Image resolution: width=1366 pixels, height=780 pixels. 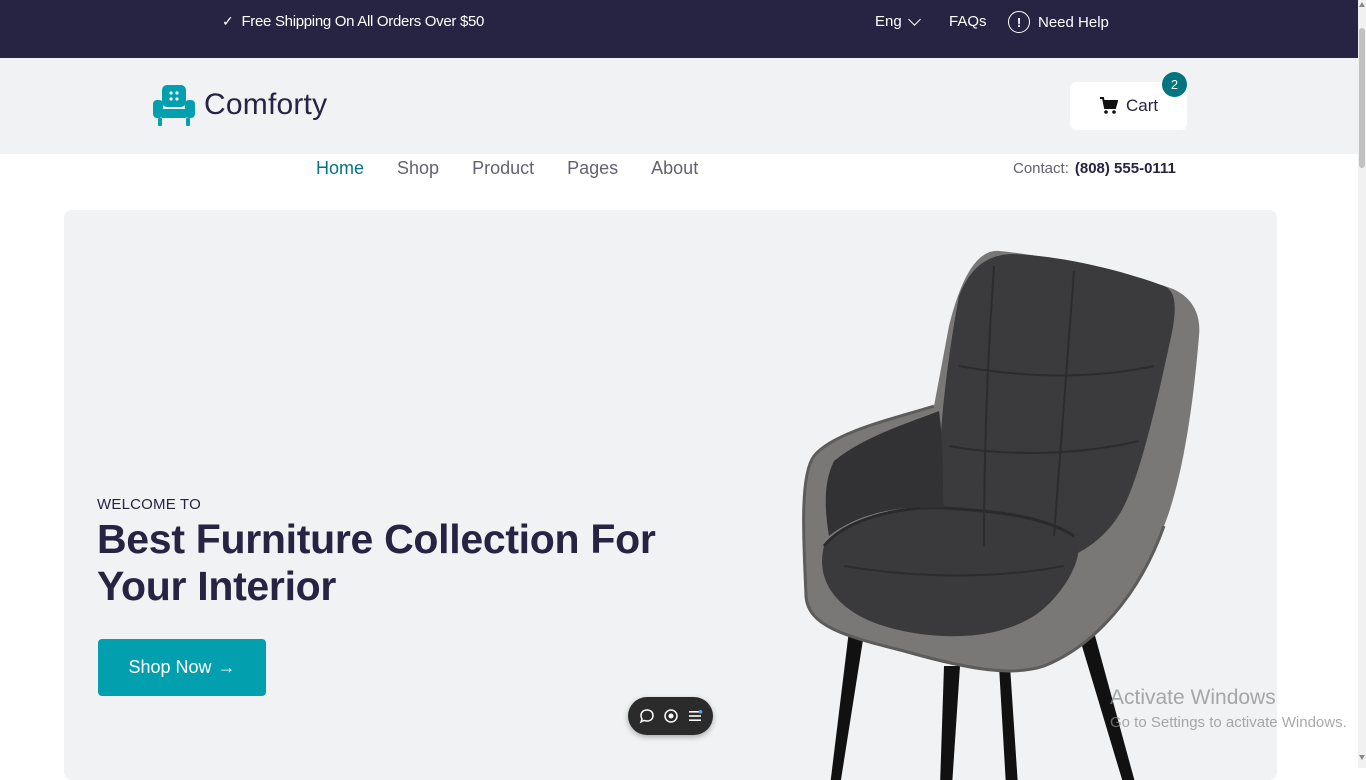 What do you see at coordinates (1362, 4) in the screenshot?
I see `scroll-up-icon` at bounding box center [1362, 4].